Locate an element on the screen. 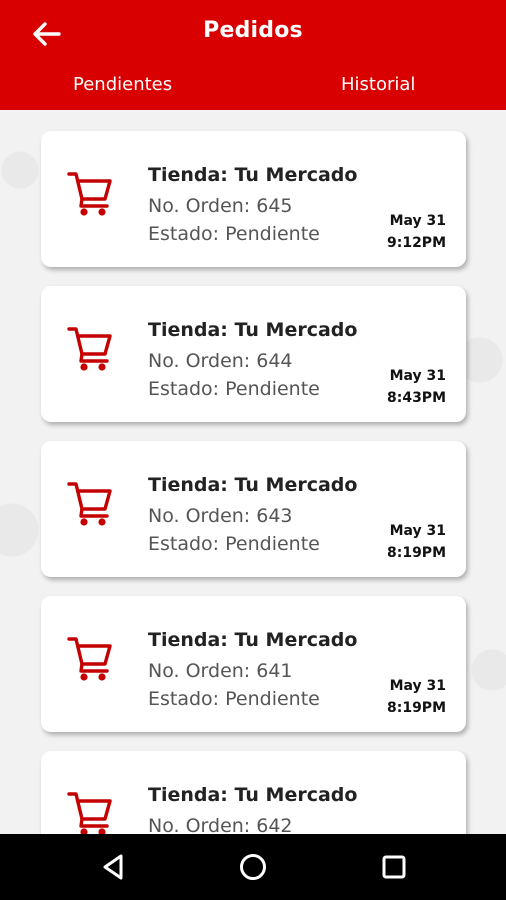 The image size is (506, 900). order-number: No. Orden: 643 is located at coordinates (220, 516).